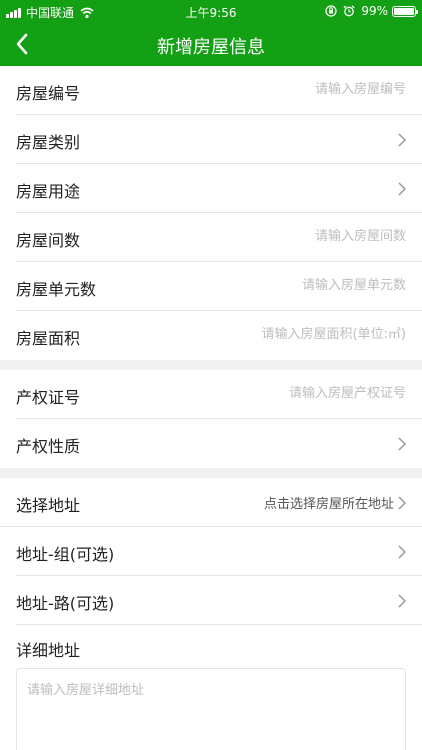 The width and height of the screenshot is (422, 750). What do you see at coordinates (48, 142) in the screenshot?
I see `house-category-label: 房屋类别` at bounding box center [48, 142].